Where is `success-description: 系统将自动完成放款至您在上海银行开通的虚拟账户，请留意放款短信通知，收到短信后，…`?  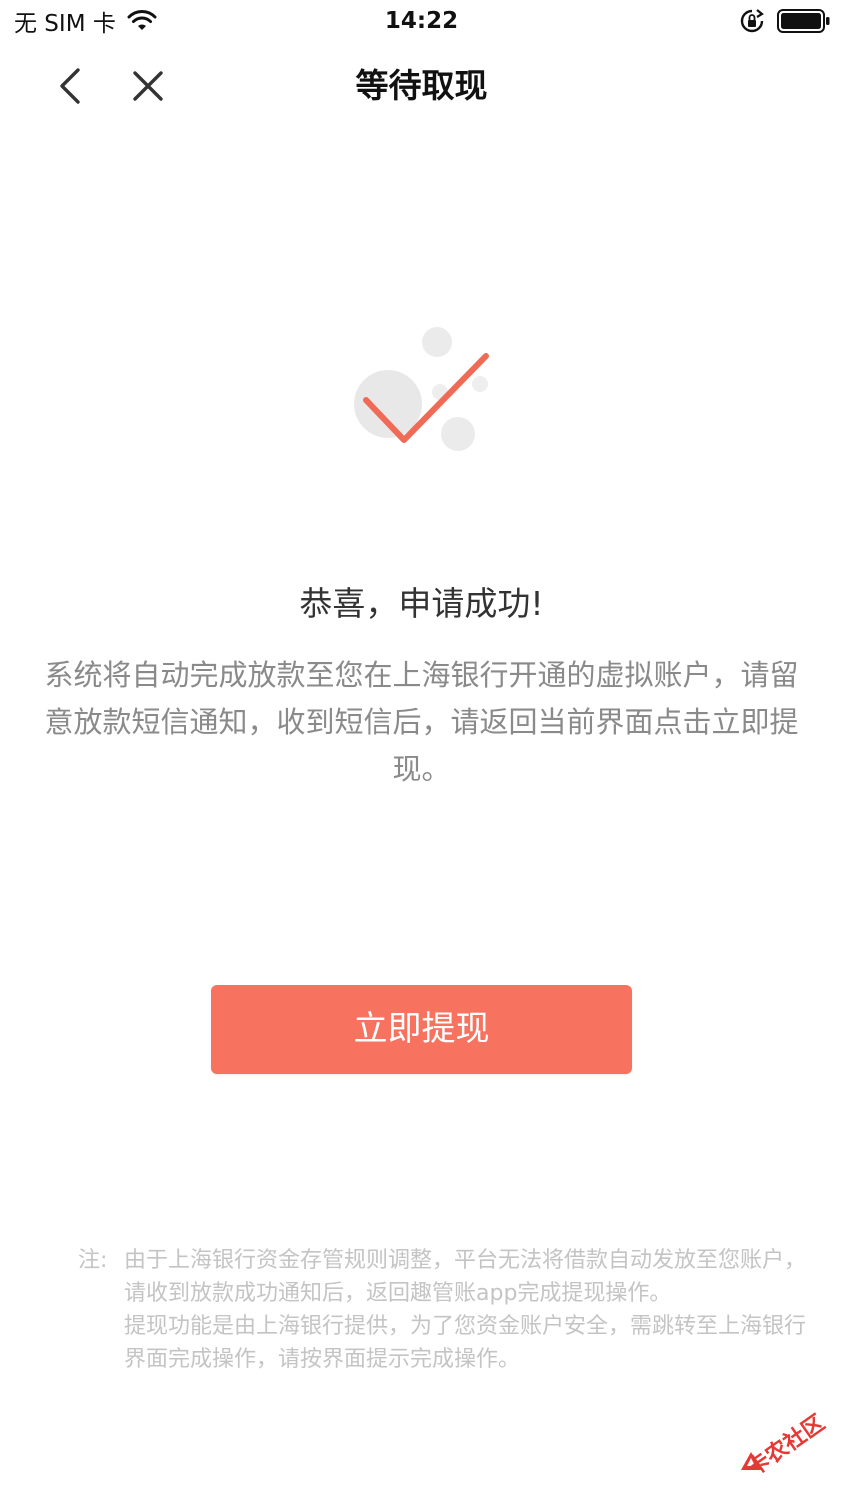 success-description: 系统将自动完成放款至您在上海银行开通的虚拟账户，请留意放款短信通知，收到短信后，… is located at coordinates (421, 722).